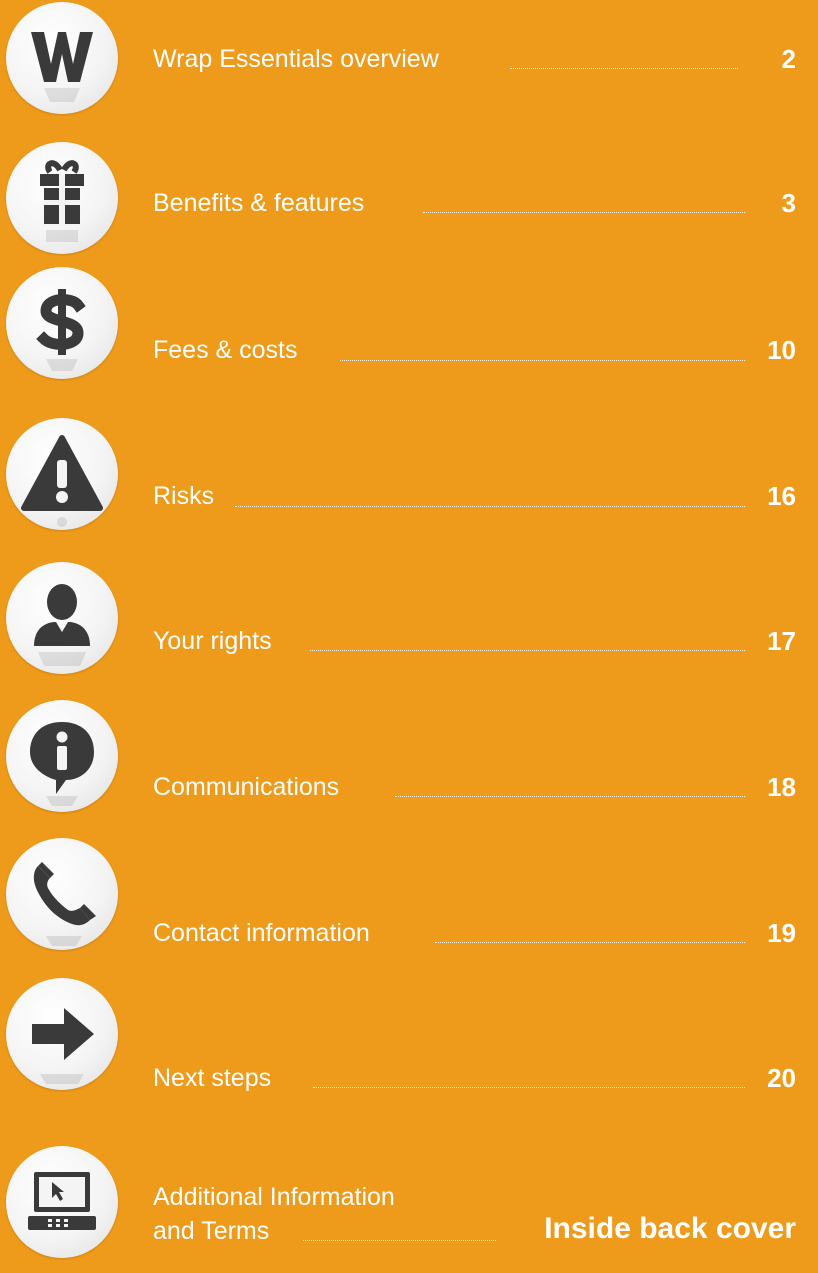 This screenshot has height=1273, width=818. I want to click on laptop-icon, so click(62, 1202).